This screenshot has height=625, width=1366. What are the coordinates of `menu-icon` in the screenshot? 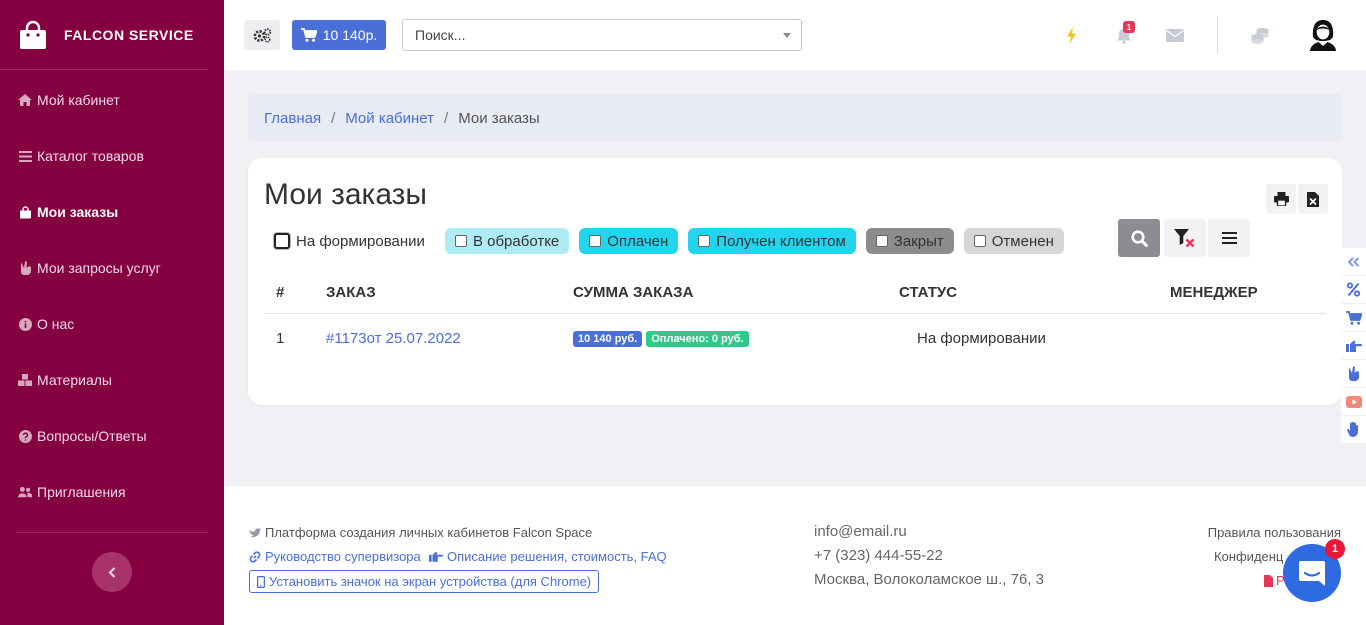 It's located at (1229, 238).